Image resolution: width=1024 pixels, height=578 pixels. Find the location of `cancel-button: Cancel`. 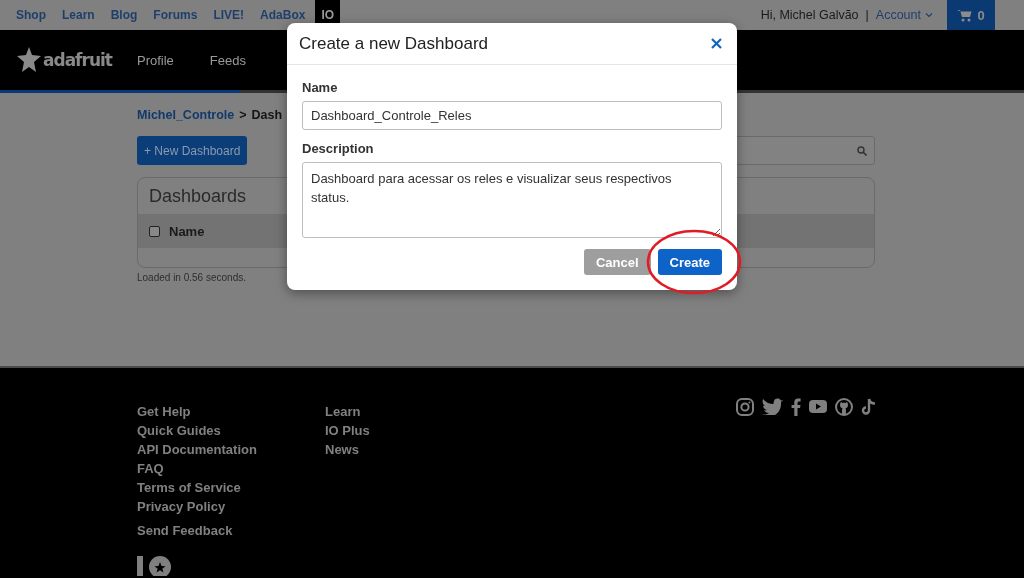

cancel-button: Cancel is located at coordinates (617, 262).